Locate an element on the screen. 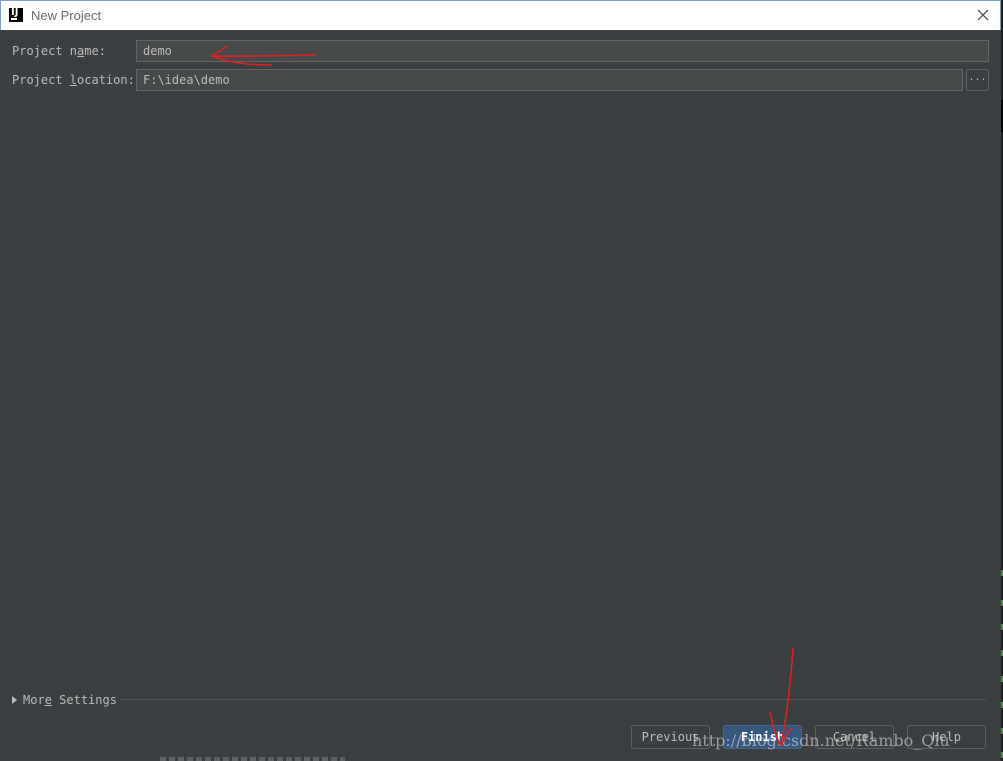 This screenshot has height=761, width=1003. more-settings-toggle: More Settings is located at coordinates (64, 700).